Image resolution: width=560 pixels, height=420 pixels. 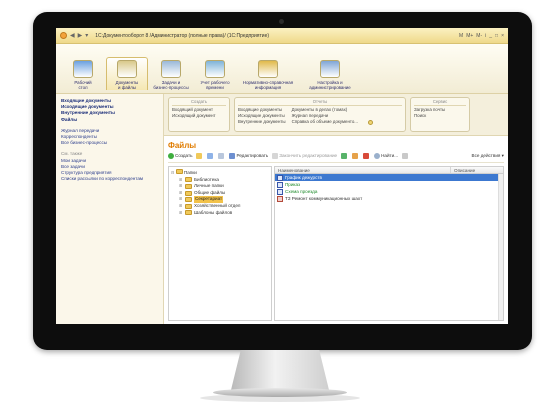 What do you see at coordinates (461, 36) in the screenshot?
I see `window-control: M` at bounding box center [461, 36].